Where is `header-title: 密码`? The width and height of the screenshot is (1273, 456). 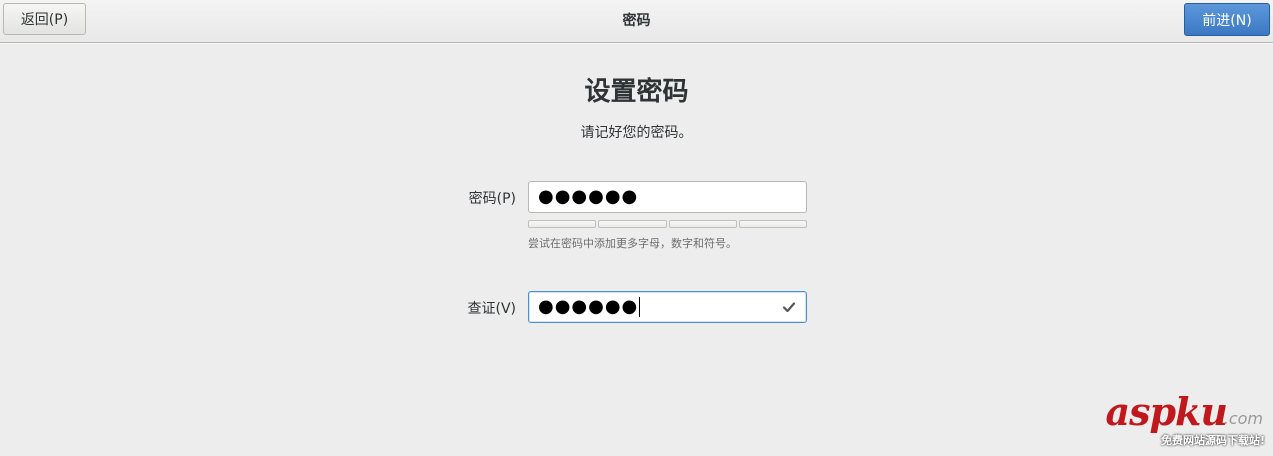 header-title: 密码 is located at coordinates (636, 21).